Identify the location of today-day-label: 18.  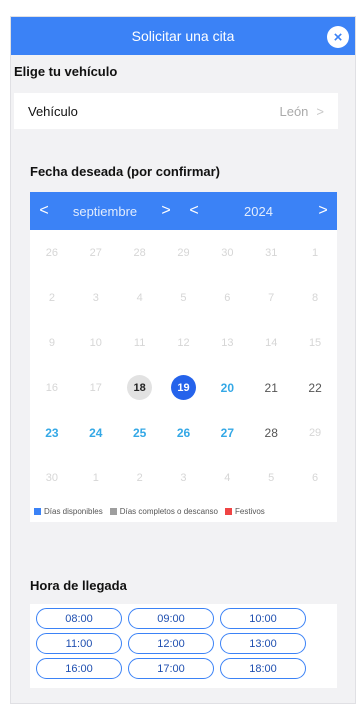
(140, 387).